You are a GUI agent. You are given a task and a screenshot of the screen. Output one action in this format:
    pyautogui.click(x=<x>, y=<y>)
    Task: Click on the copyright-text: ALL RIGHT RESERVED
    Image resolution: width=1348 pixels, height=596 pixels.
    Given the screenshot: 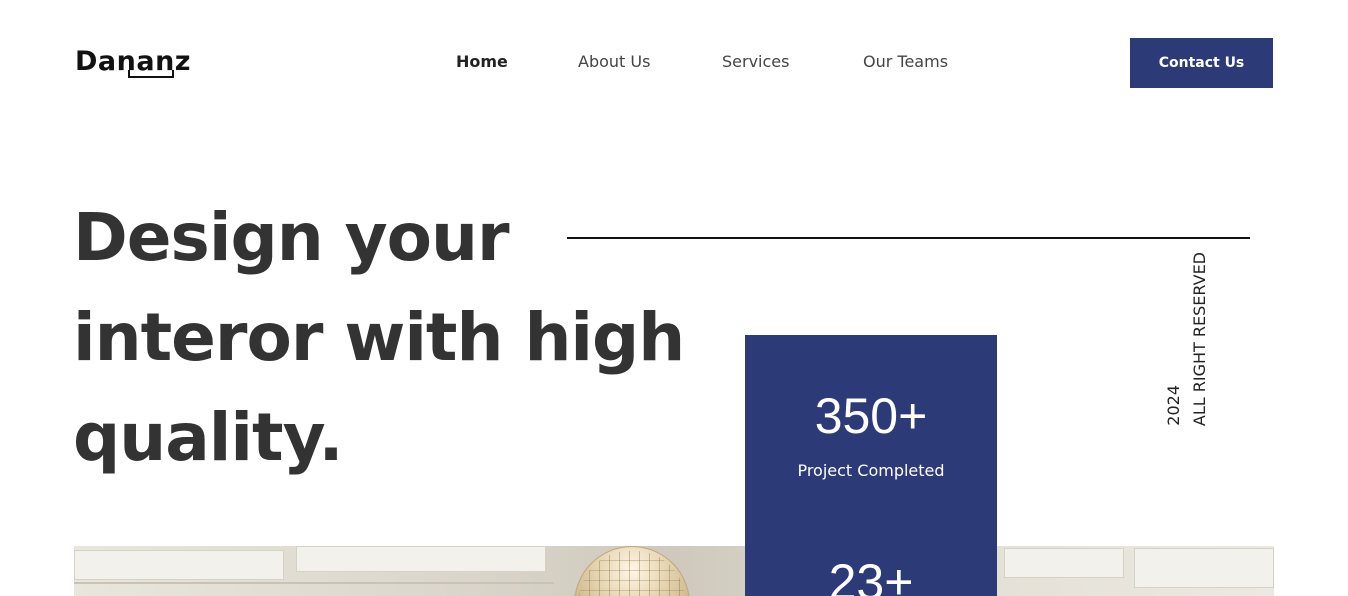 What is the action you would take?
    pyautogui.click(x=1199, y=338)
    